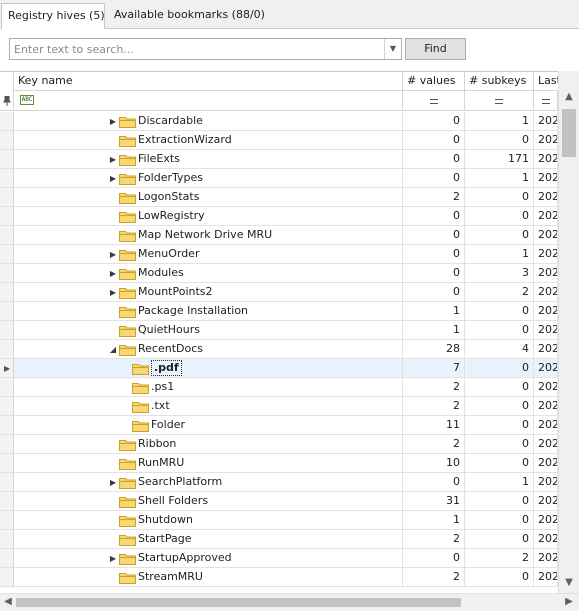 This screenshot has width=579, height=611. I want to click on table-row: ▶ MenuOrder 0 1 202, so click(279, 254).